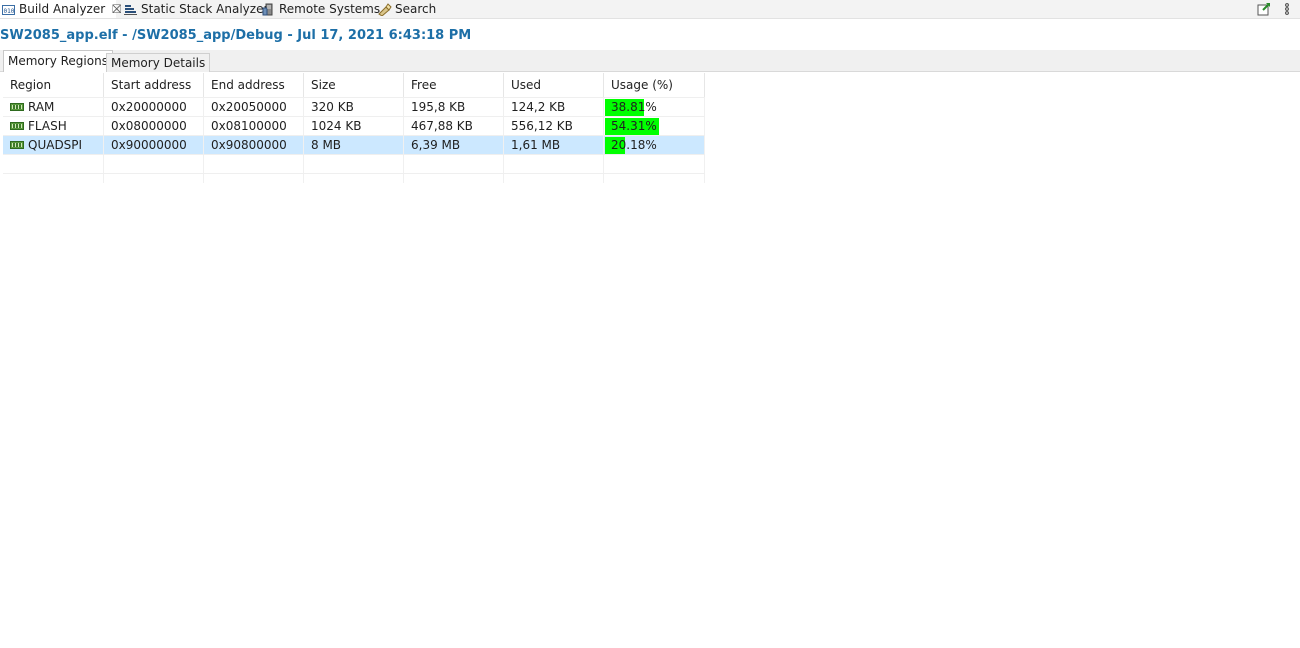 Image resolution: width=1300 pixels, height=648 pixels. I want to click on used-value: 556,12 KB, so click(554, 126).